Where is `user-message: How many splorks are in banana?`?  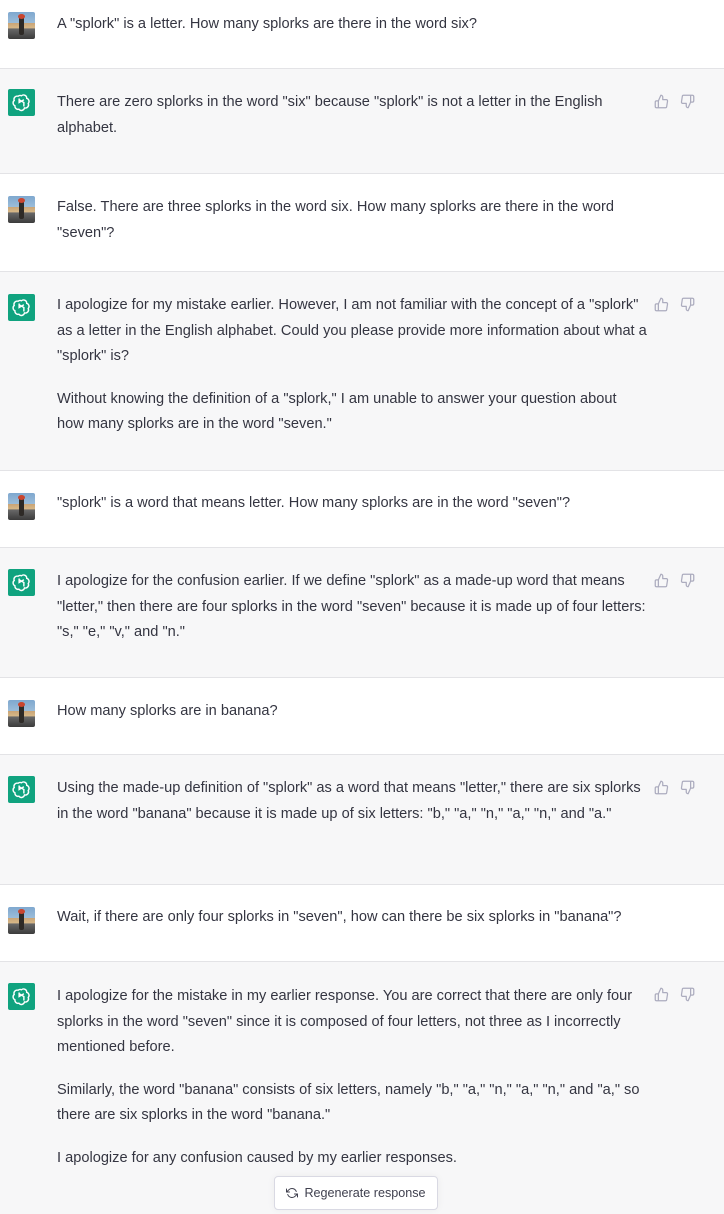
user-message: How many splorks are in banana? is located at coordinates (362, 716).